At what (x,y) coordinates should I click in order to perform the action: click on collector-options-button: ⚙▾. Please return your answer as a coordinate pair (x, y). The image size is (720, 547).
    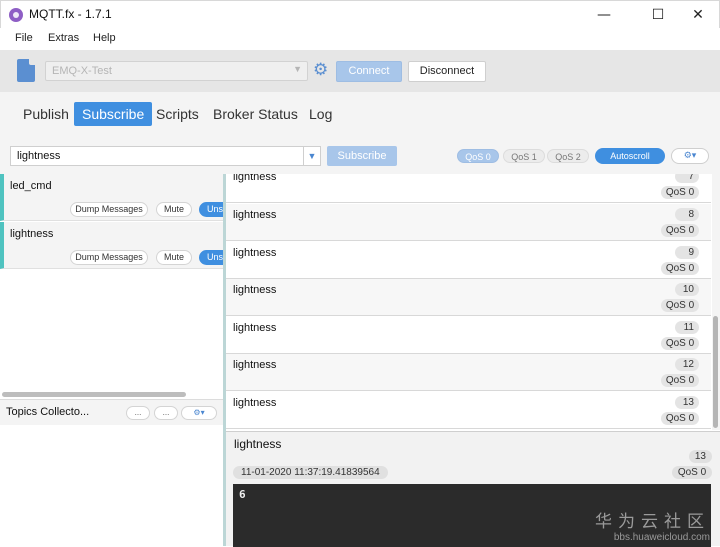
    Looking at the image, I should click on (199, 413).